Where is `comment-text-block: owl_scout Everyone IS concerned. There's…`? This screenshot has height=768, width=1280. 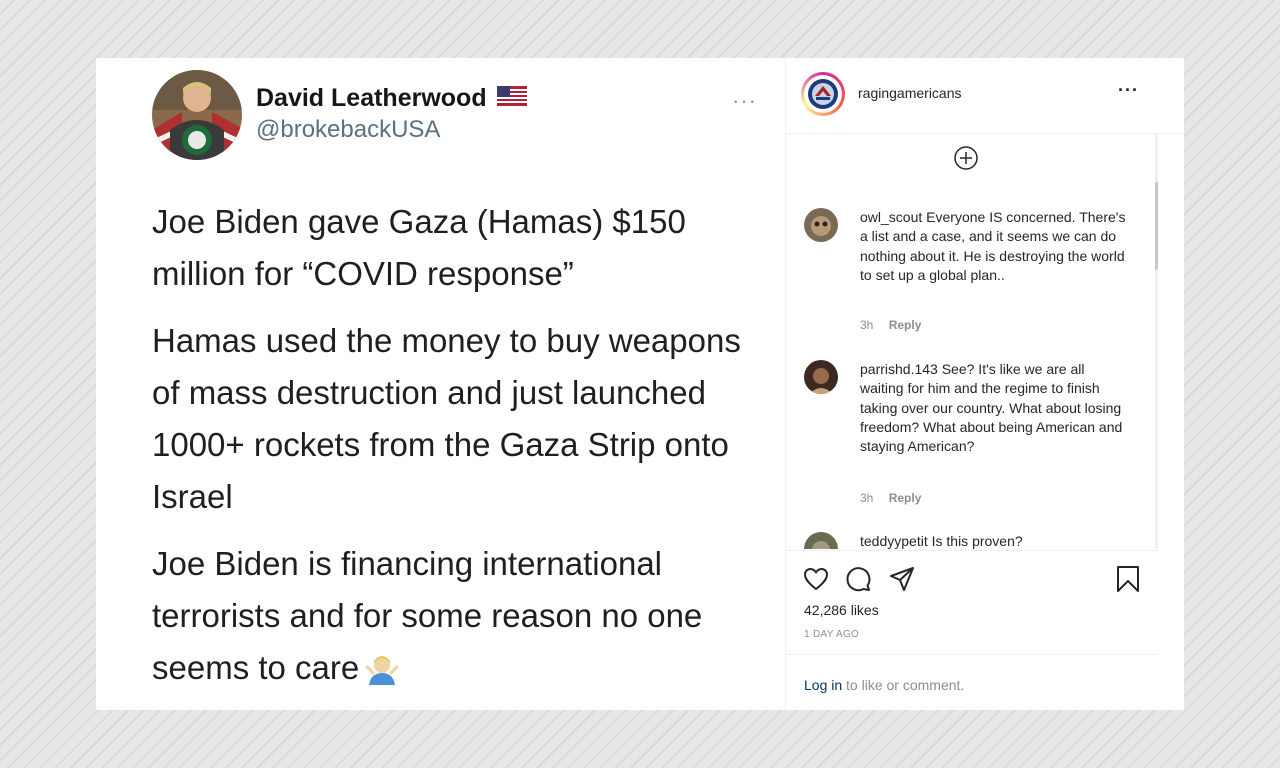
comment-text-block: owl_scout Everyone IS concerned. There's… is located at coordinates (995, 246).